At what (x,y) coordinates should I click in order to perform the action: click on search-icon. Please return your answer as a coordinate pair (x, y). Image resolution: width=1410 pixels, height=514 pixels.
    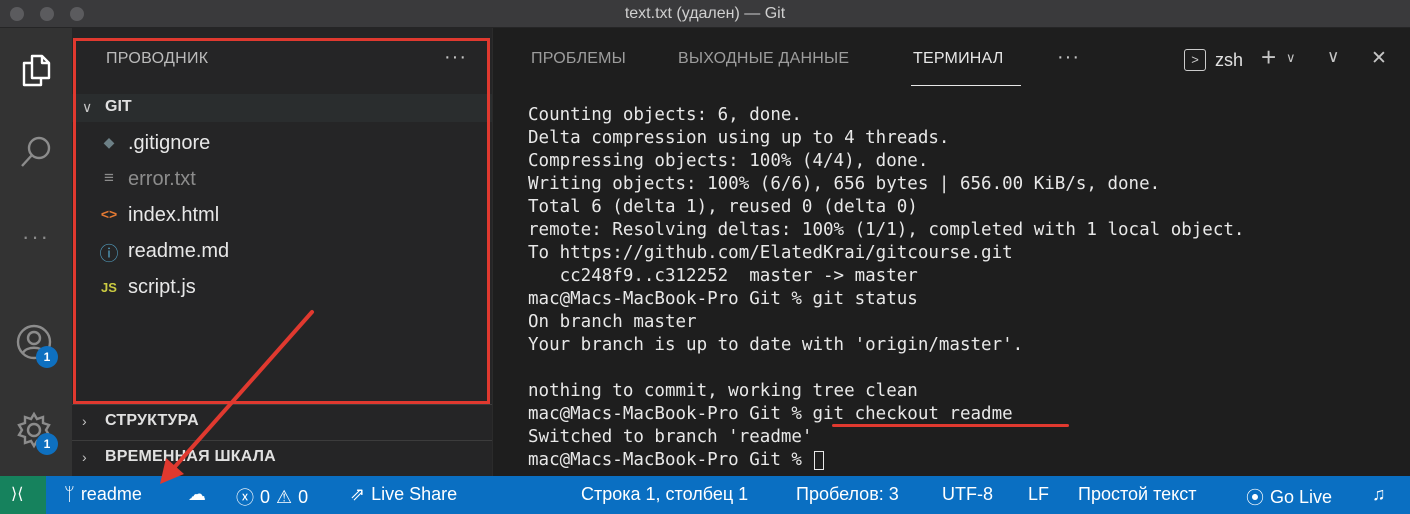
    Looking at the image, I should click on (36, 152).